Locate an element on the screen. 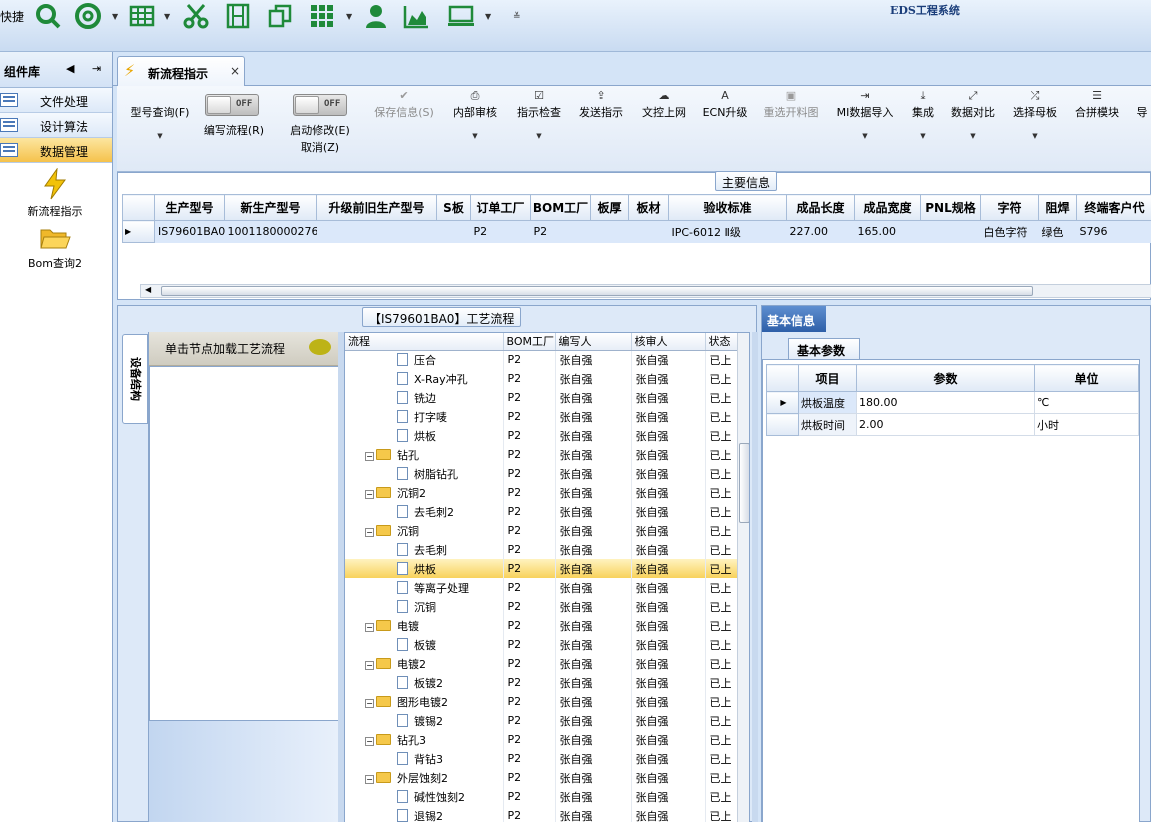 This screenshot has width=1151, height=822. column-header: 流程 is located at coordinates (424, 342).